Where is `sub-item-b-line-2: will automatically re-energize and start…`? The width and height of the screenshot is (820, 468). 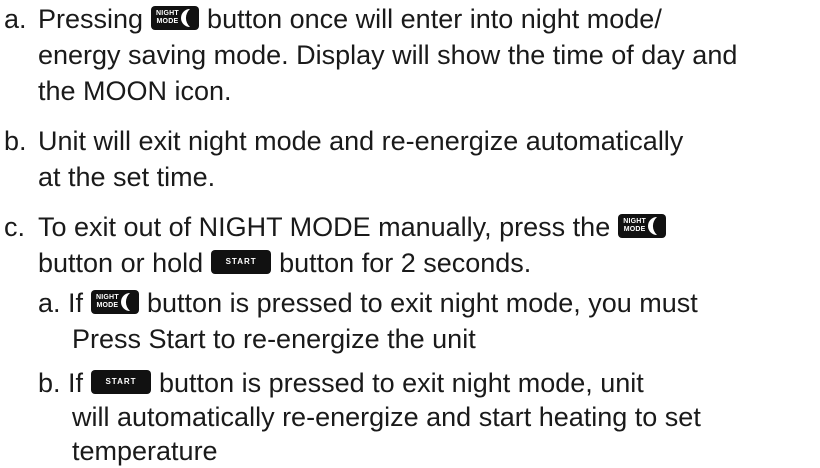
sub-item-b-line-2: will automatically re-energize and start… is located at coordinates (386, 417).